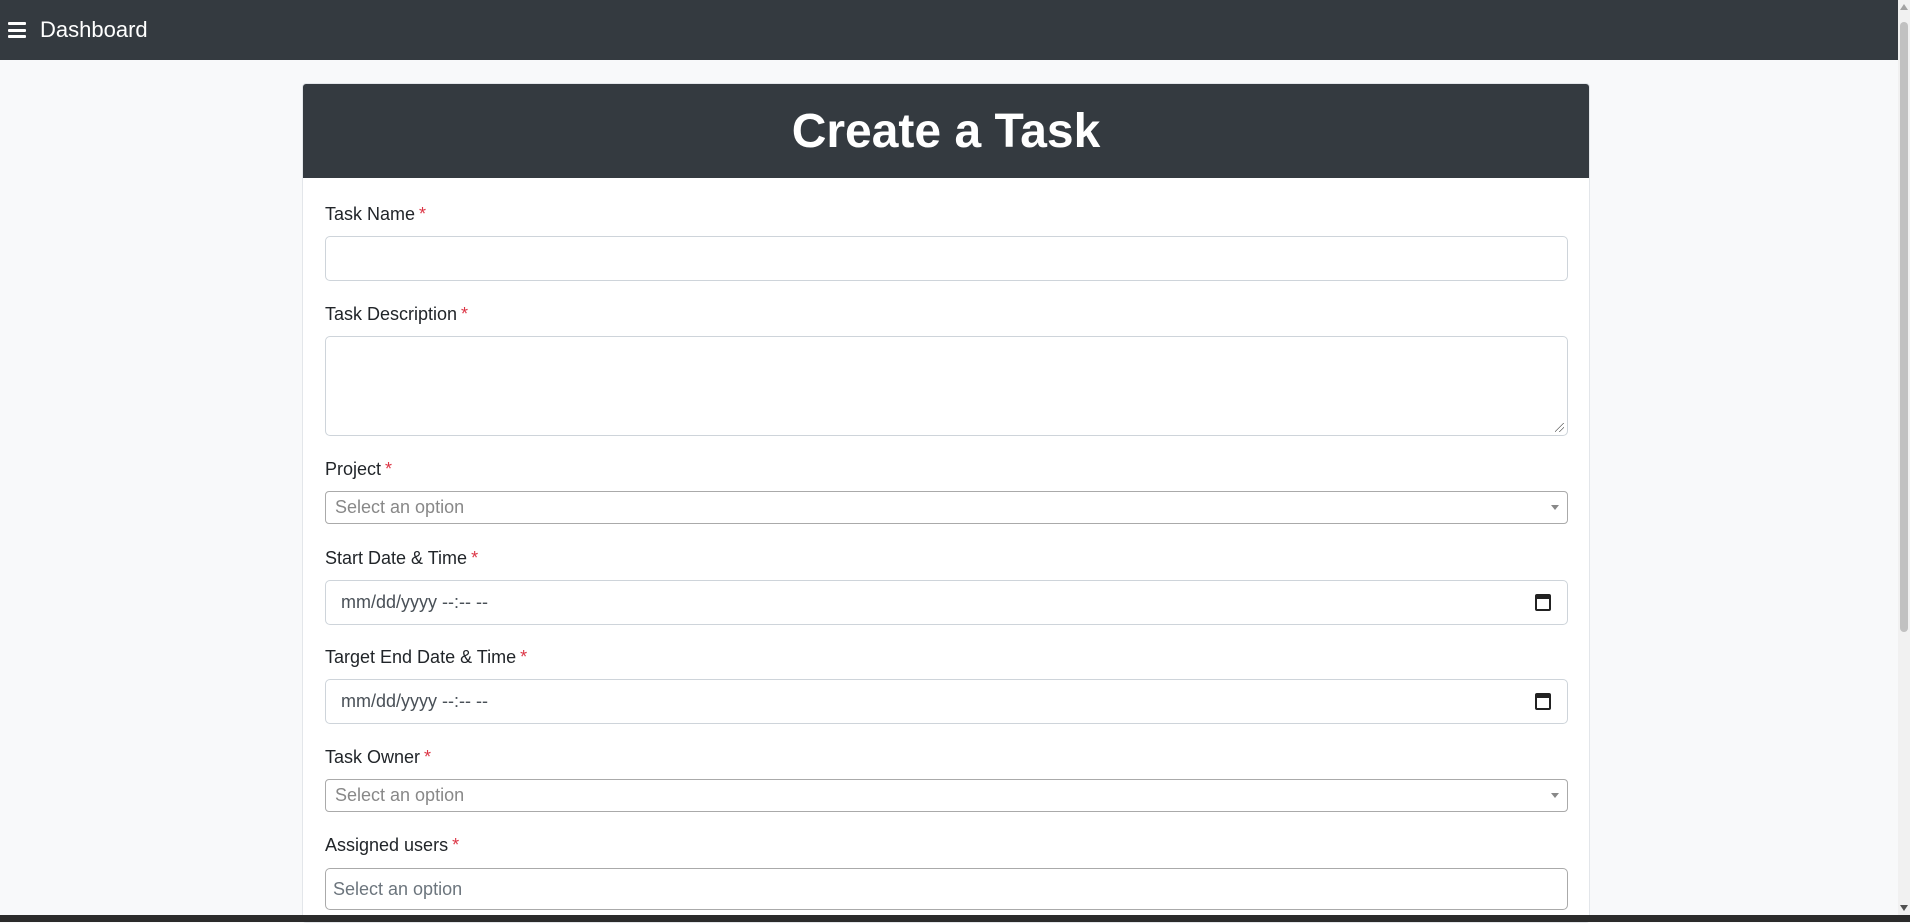  What do you see at coordinates (955, 918) in the screenshot?
I see `taskbar-edge` at bounding box center [955, 918].